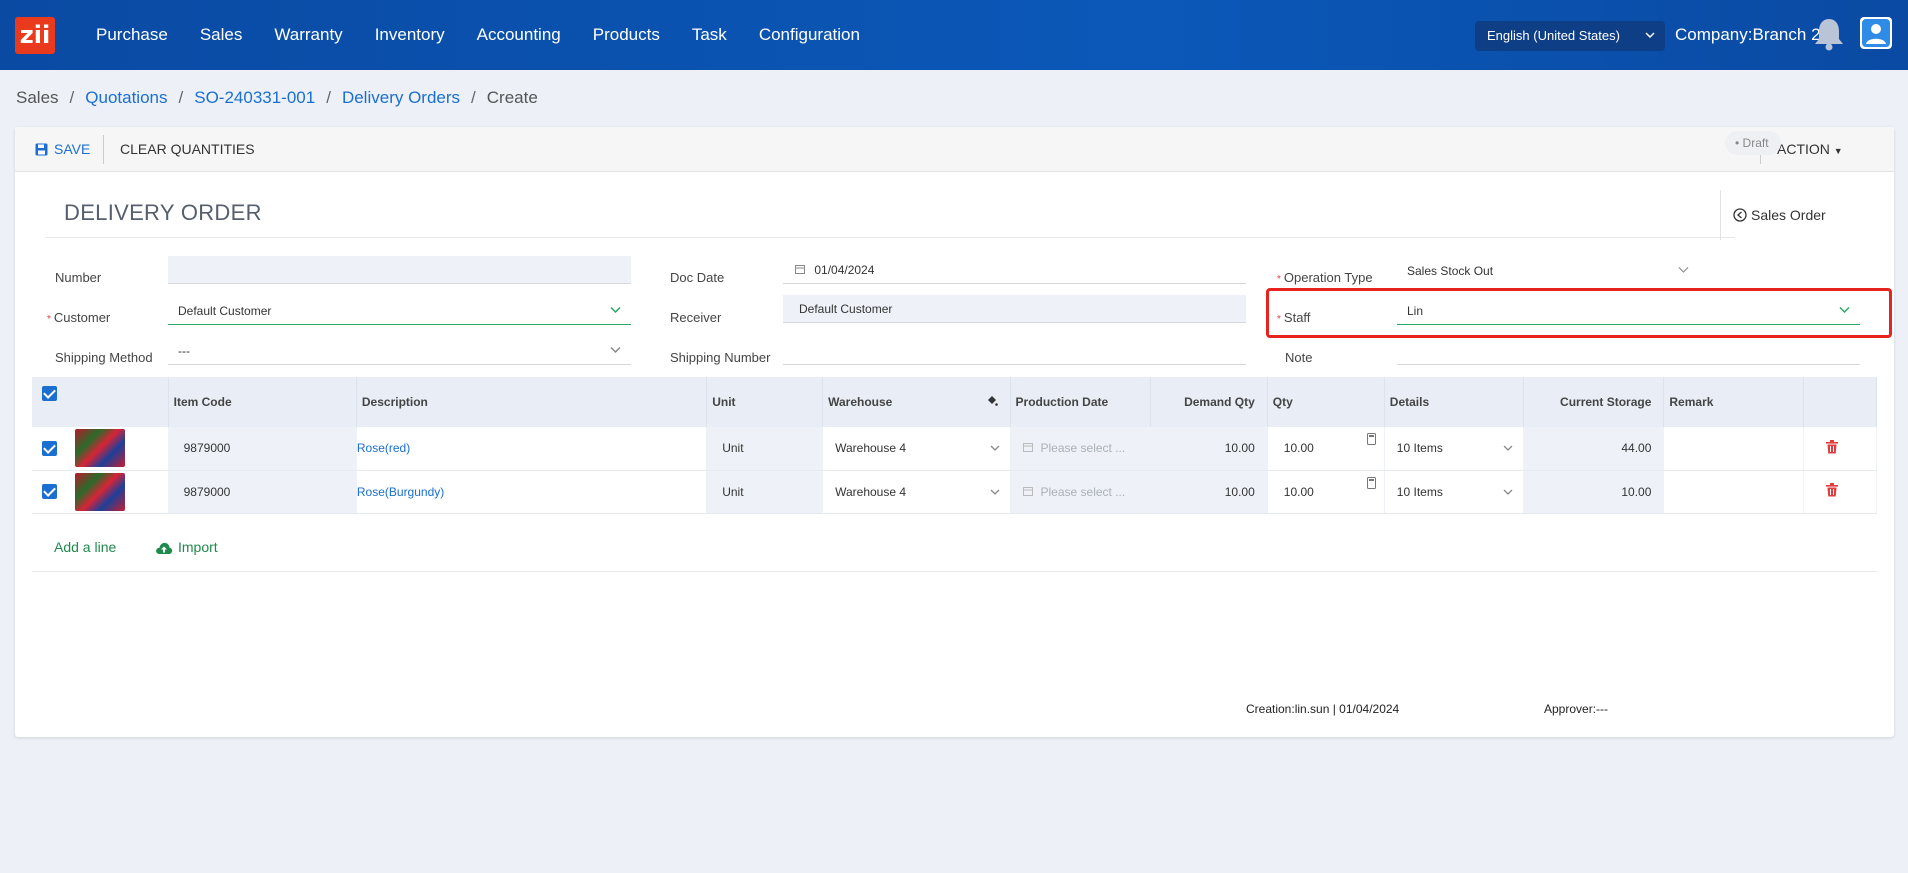  Describe the element at coordinates (132, 35) in the screenshot. I see `nav-purchase: Purchase` at that location.